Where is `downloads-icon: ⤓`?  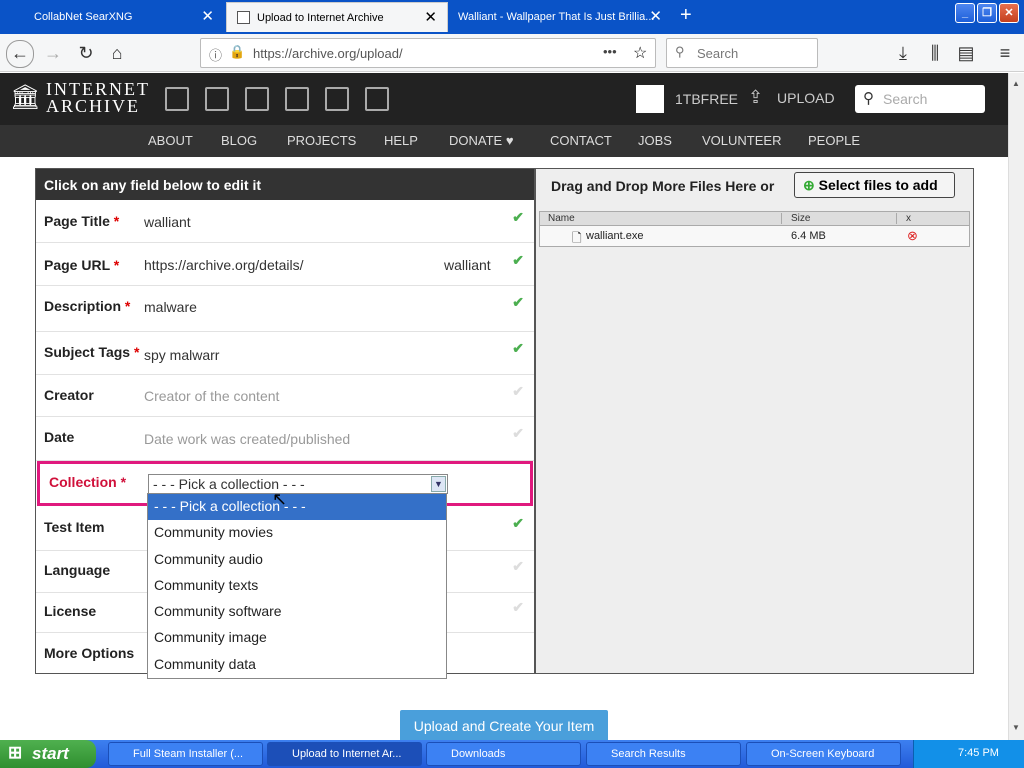 downloads-icon: ⤓ is located at coordinates (903, 54).